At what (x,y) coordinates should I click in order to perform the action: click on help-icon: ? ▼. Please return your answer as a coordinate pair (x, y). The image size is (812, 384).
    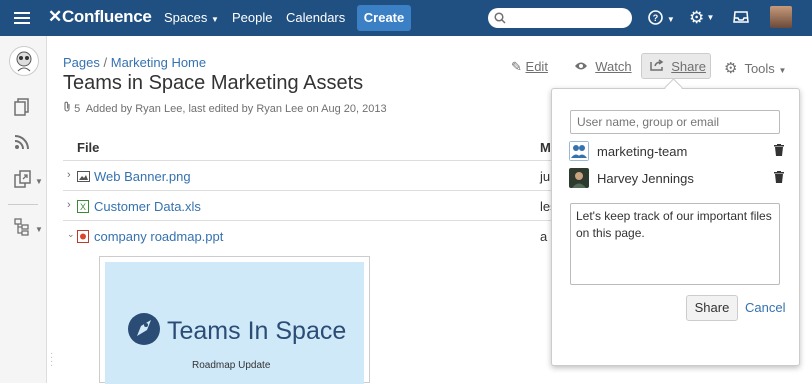
    Looking at the image, I should click on (661, 19).